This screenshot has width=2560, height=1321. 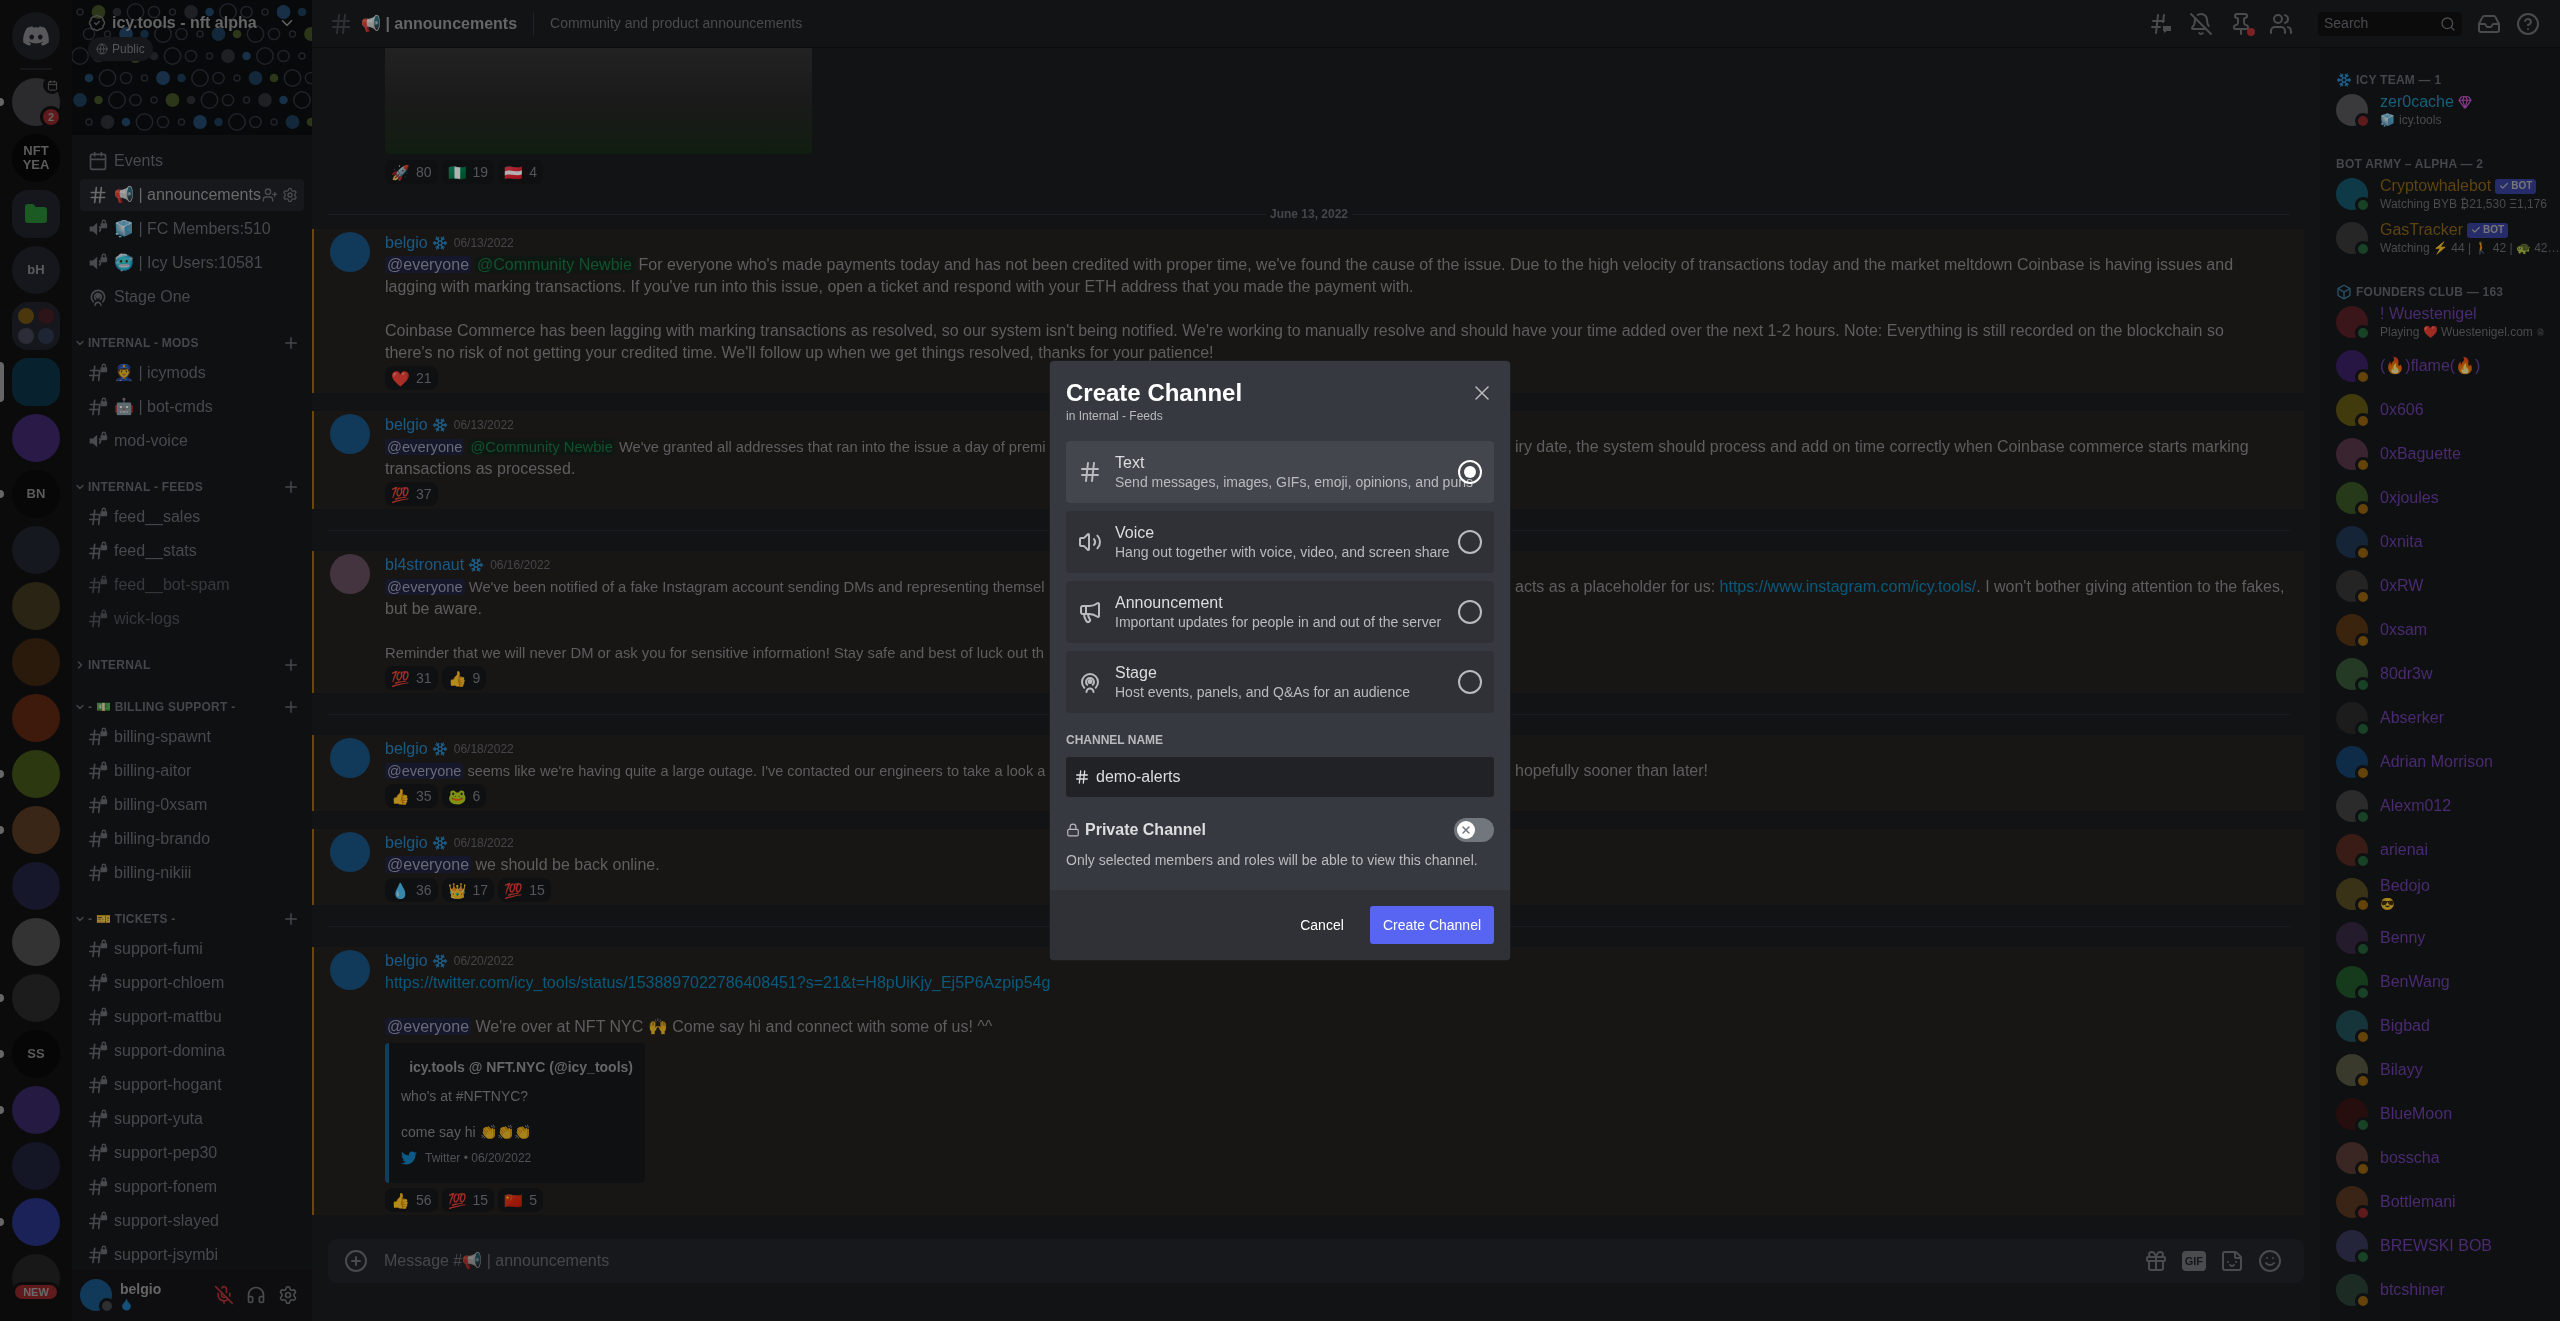 I want to click on category-header: INTERNAL - MODS, so click(x=178, y=343).